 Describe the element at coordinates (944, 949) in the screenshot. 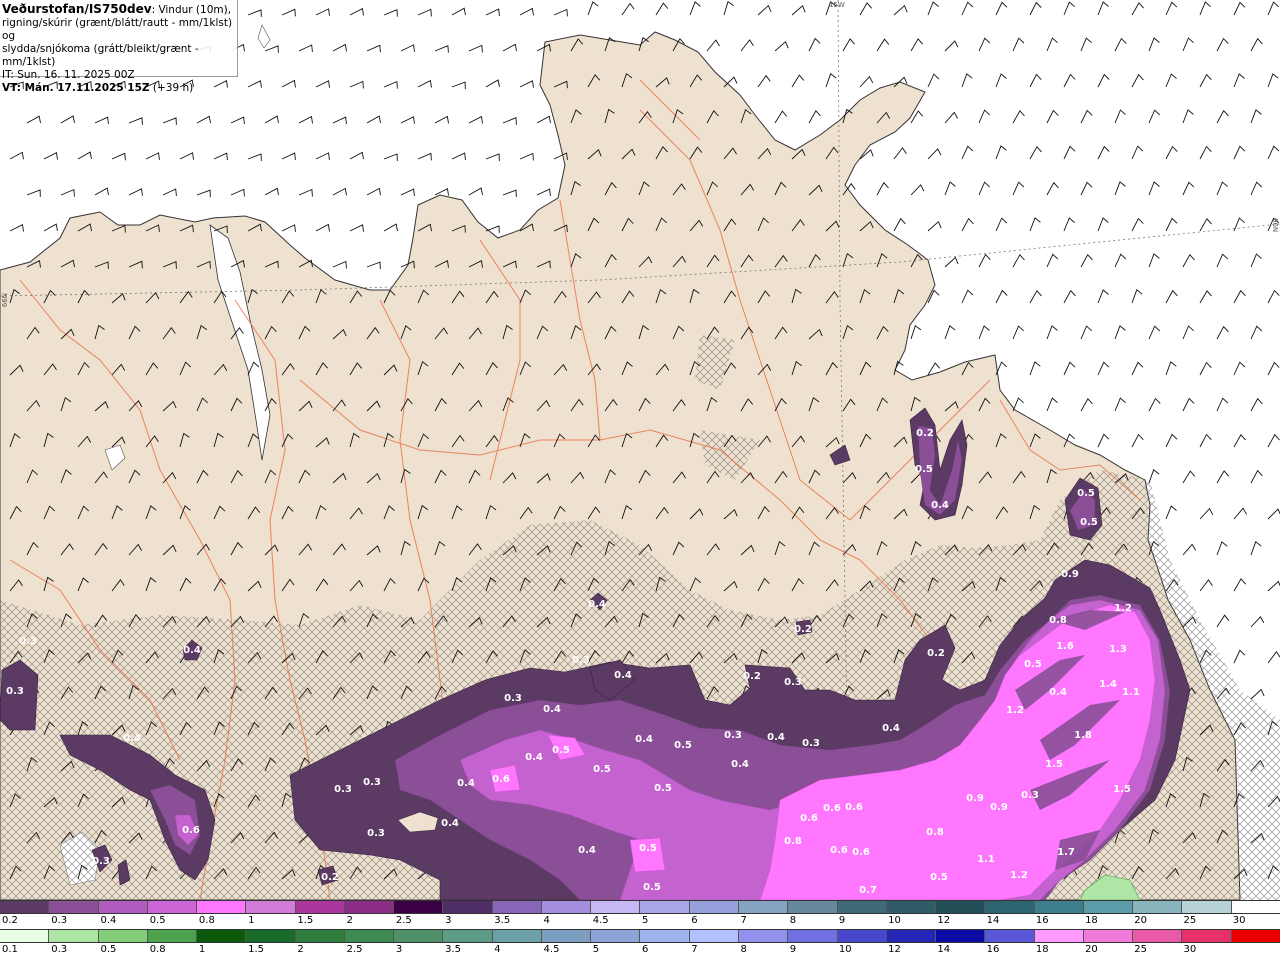

I see `legend-tick-label: 14` at that location.